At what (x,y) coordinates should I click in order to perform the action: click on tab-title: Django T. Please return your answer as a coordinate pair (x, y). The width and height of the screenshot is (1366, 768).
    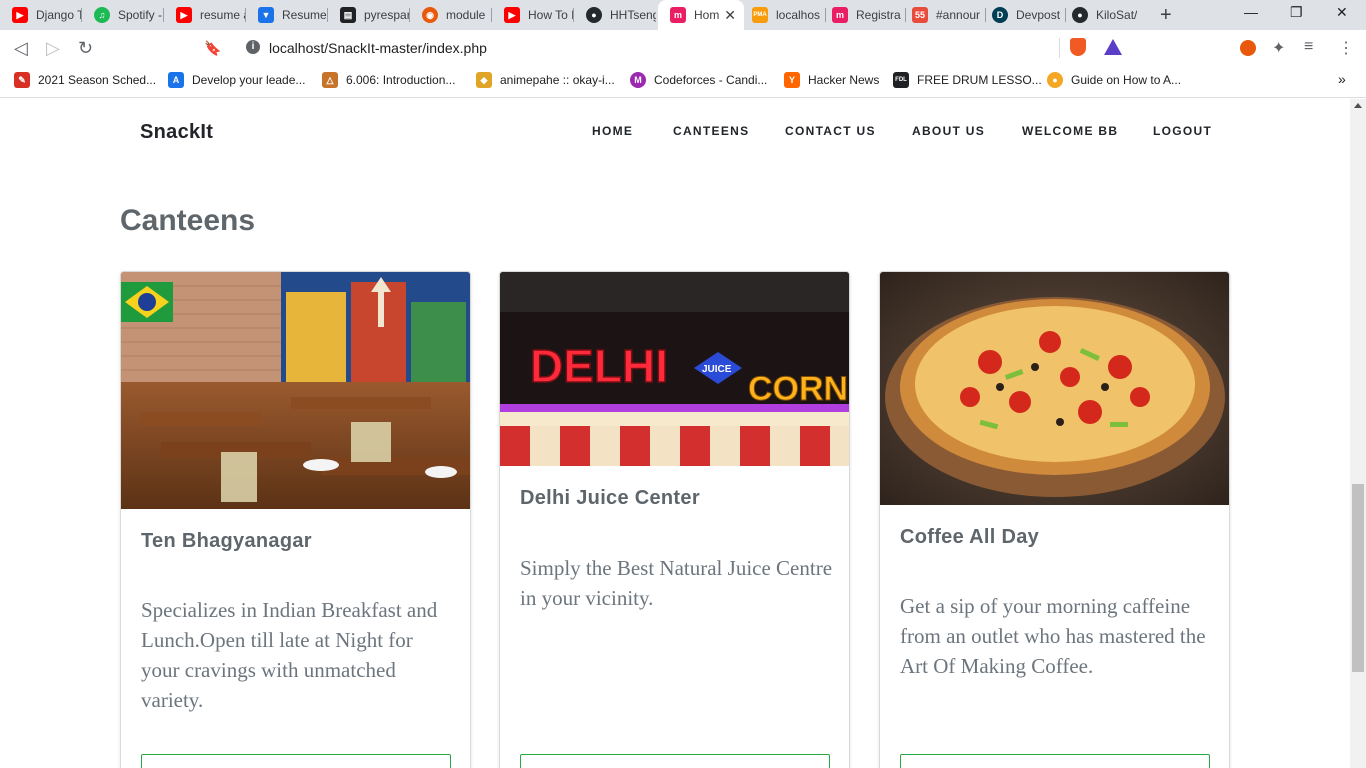
    Looking at the image, I should click on (59, 15).